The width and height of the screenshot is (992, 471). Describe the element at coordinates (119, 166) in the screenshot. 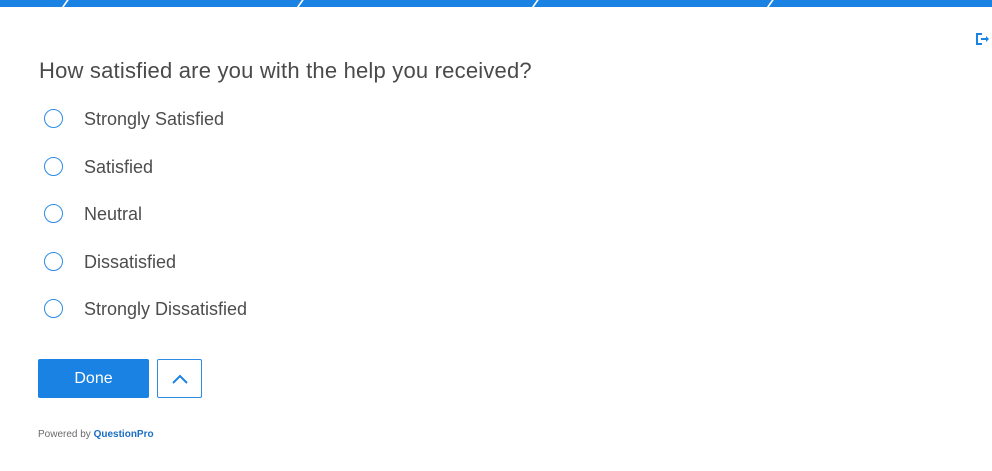

I see `option-label: Satisfied` at that location.